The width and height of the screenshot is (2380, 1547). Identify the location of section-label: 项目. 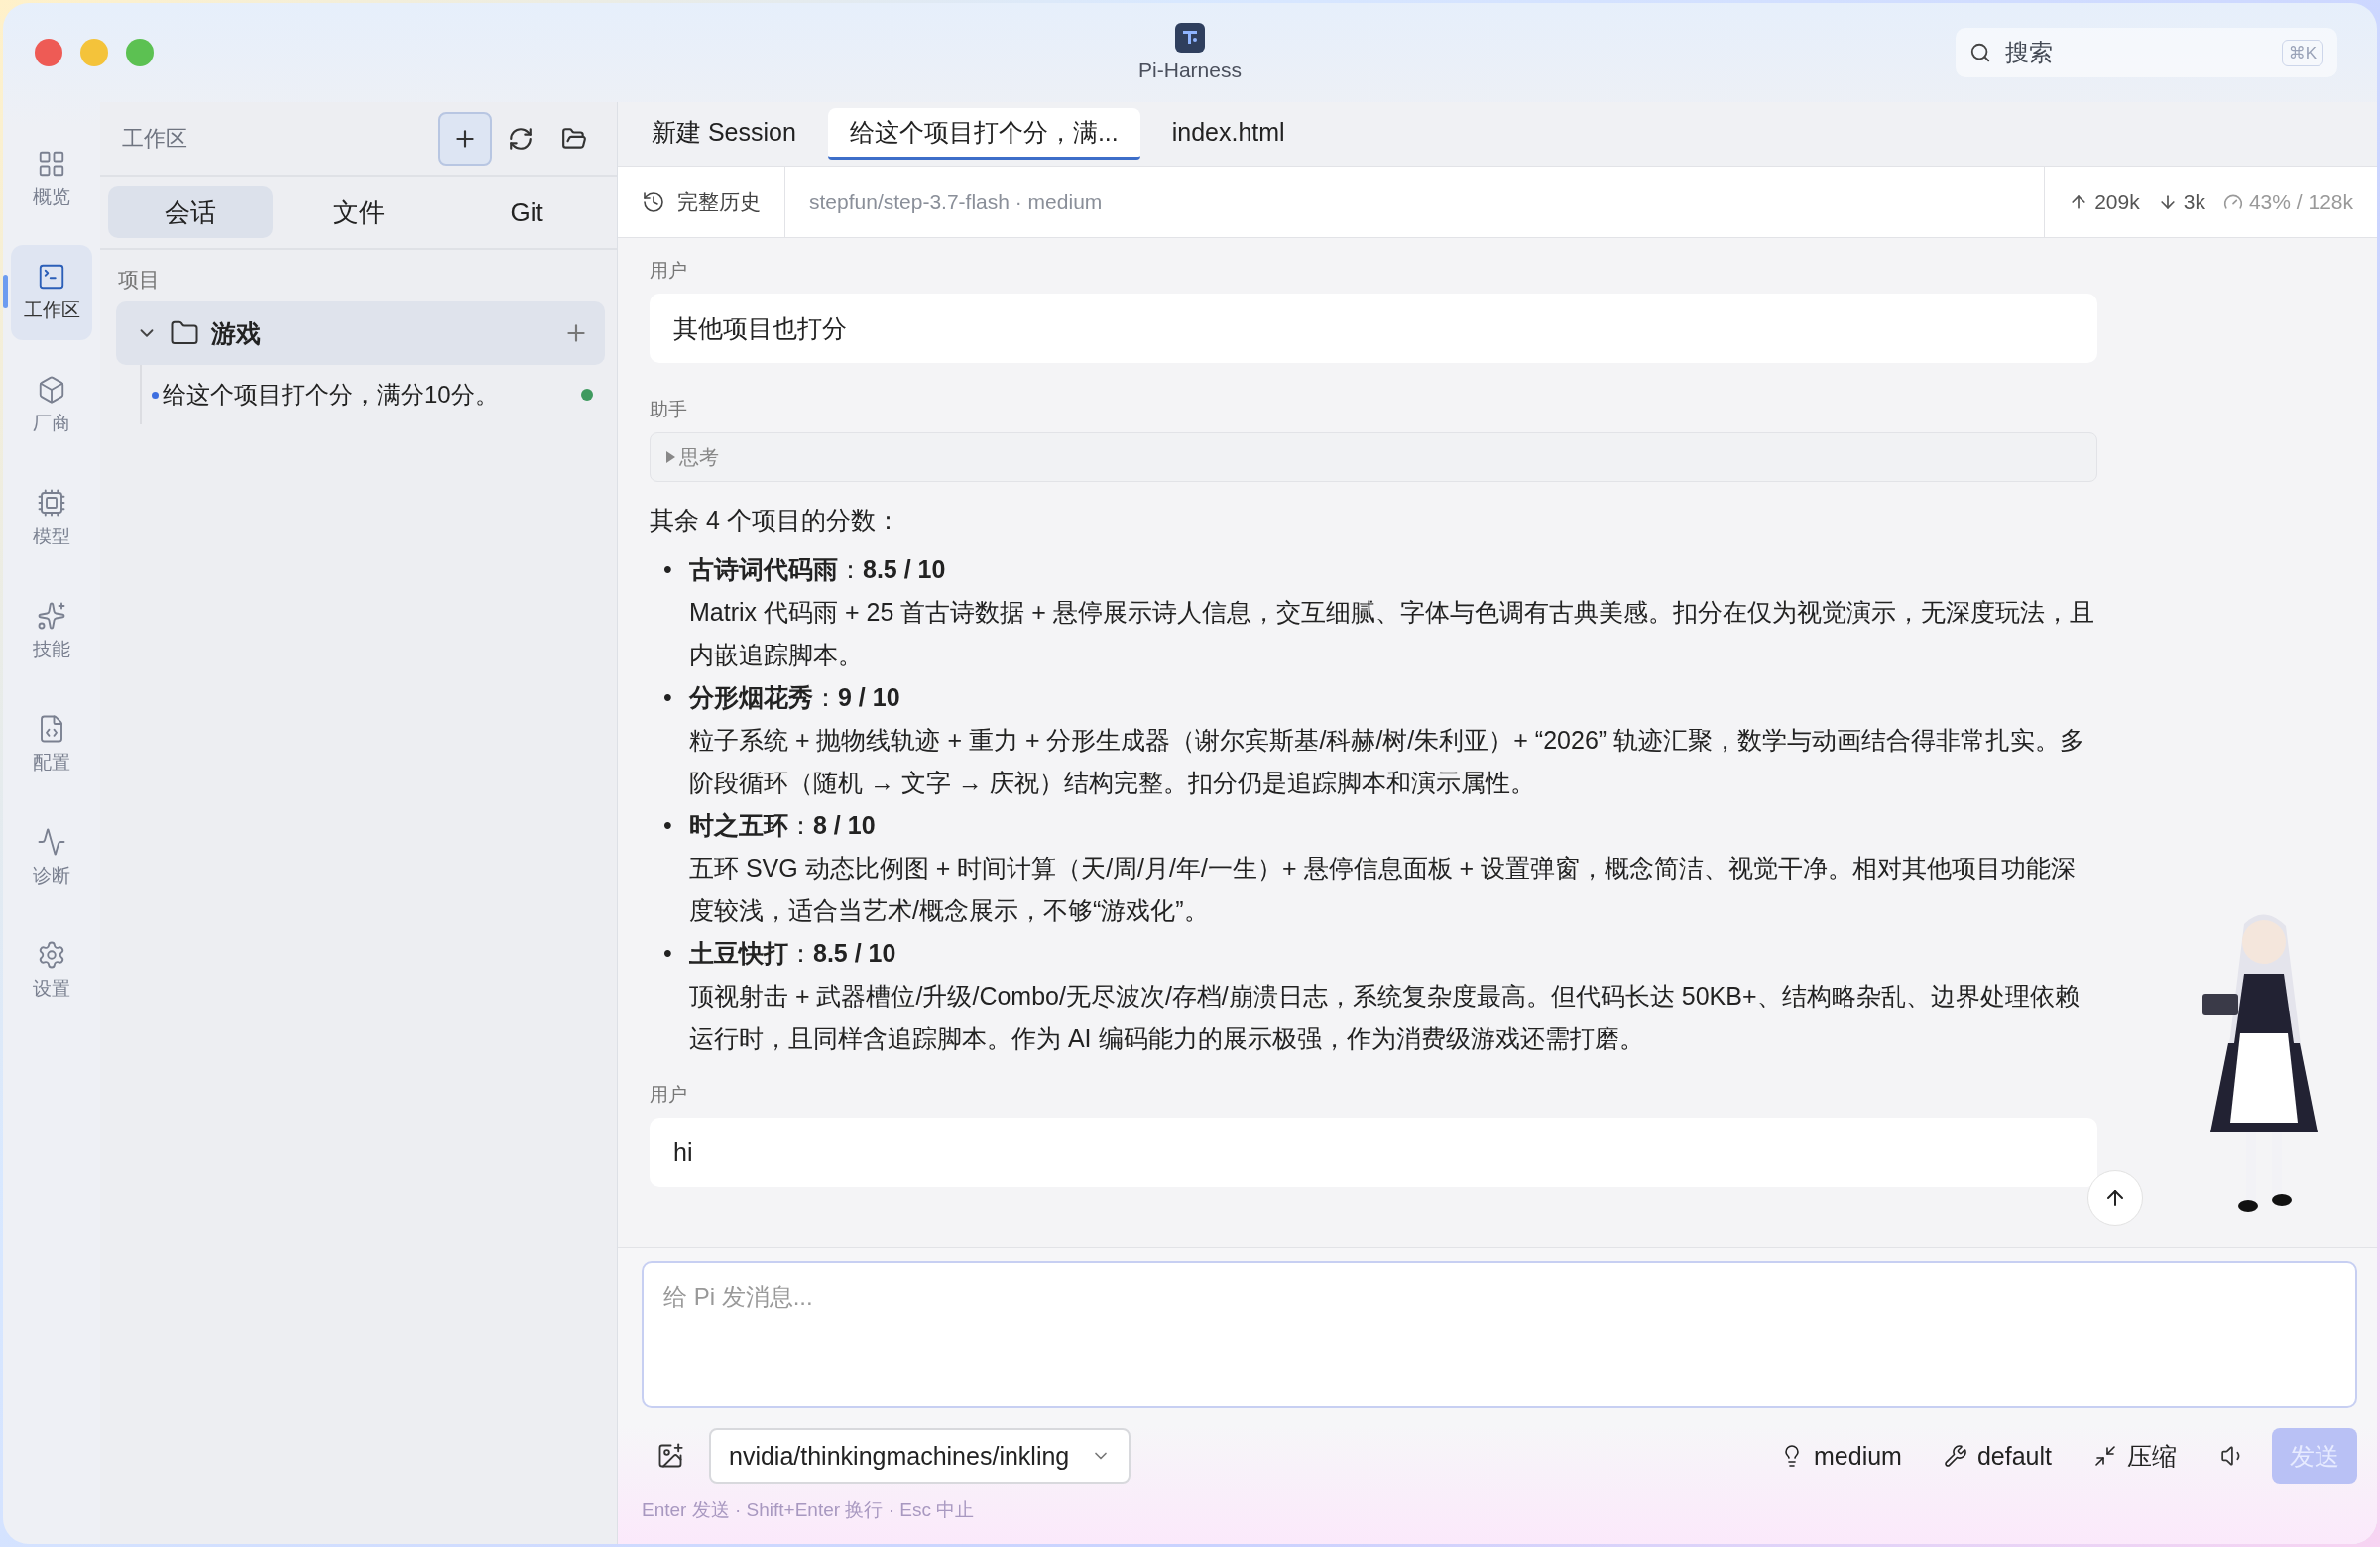
(139, 280).